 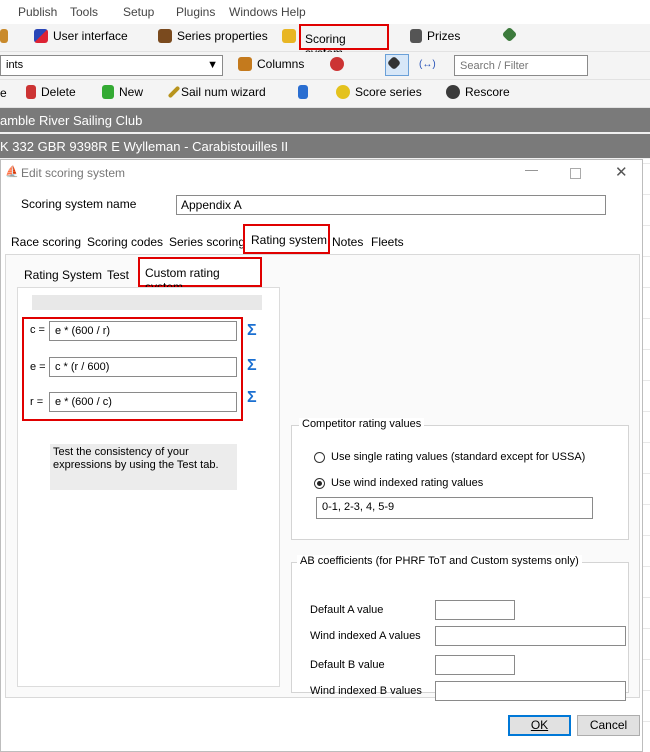 I want to click on toolbar-view: ints ▼ Columns × (↔), so click(x=325, y=87).